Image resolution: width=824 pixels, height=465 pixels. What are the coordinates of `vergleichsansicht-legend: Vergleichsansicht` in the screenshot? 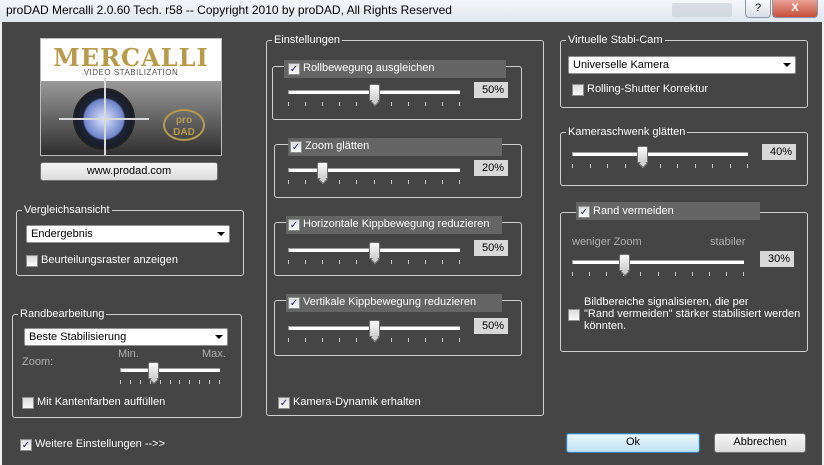 It's located at (67, 210).